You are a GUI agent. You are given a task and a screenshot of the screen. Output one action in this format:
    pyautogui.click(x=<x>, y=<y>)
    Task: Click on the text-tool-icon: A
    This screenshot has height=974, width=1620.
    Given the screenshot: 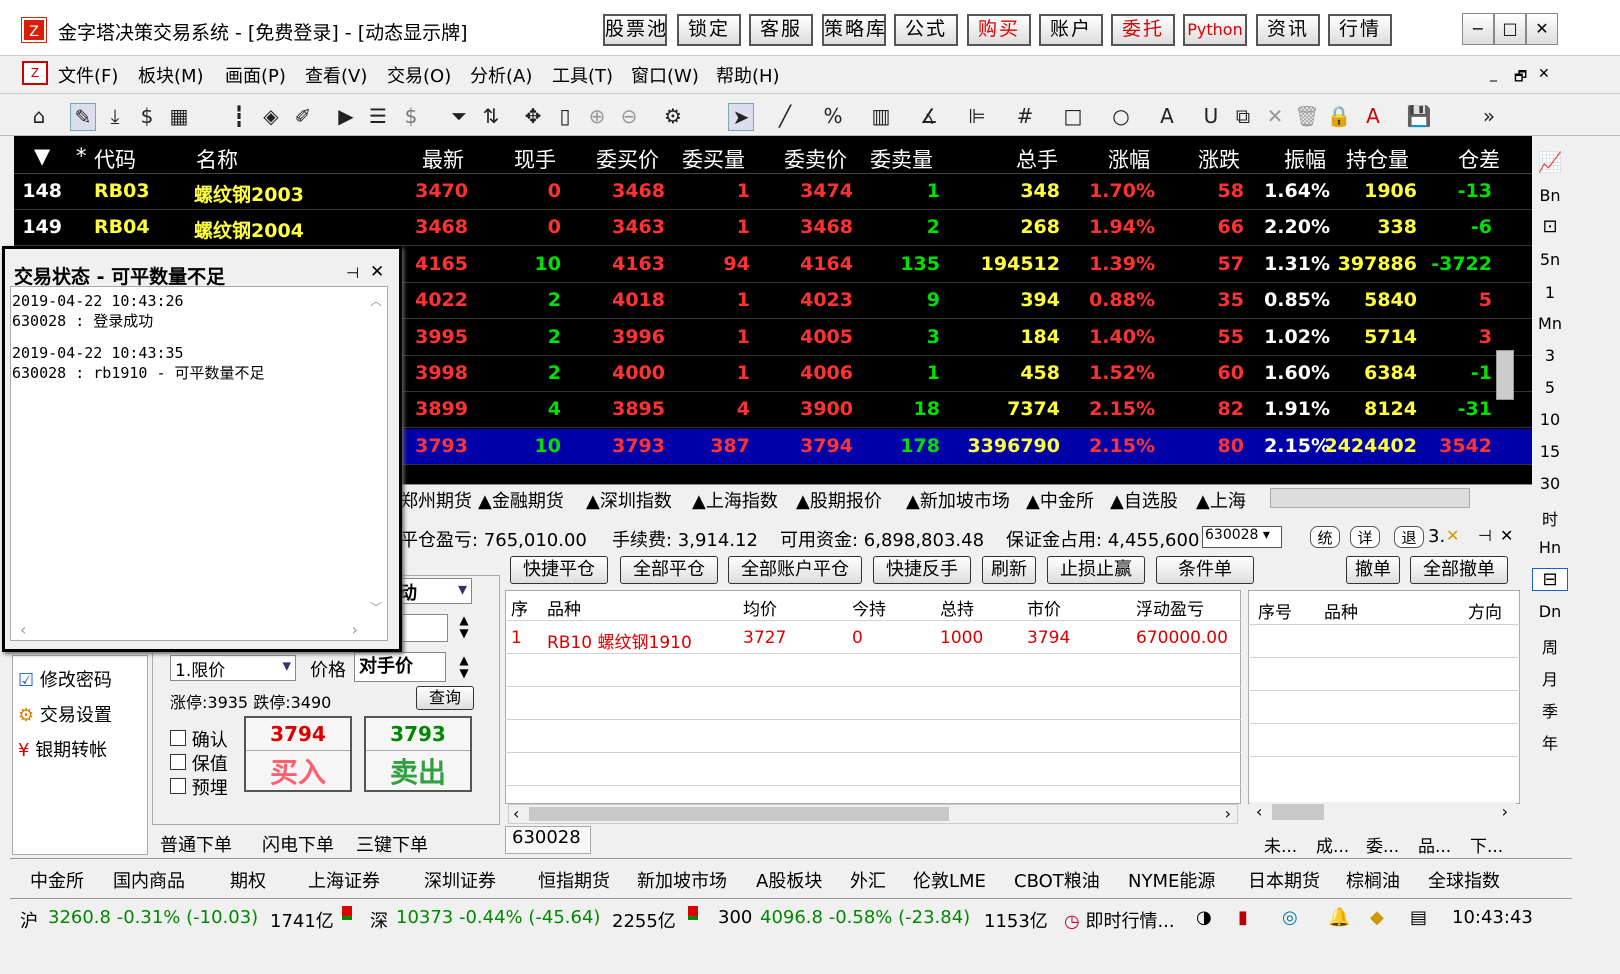 What is the action you would take?
    pyautogui.click(x=1167, y=116)
    